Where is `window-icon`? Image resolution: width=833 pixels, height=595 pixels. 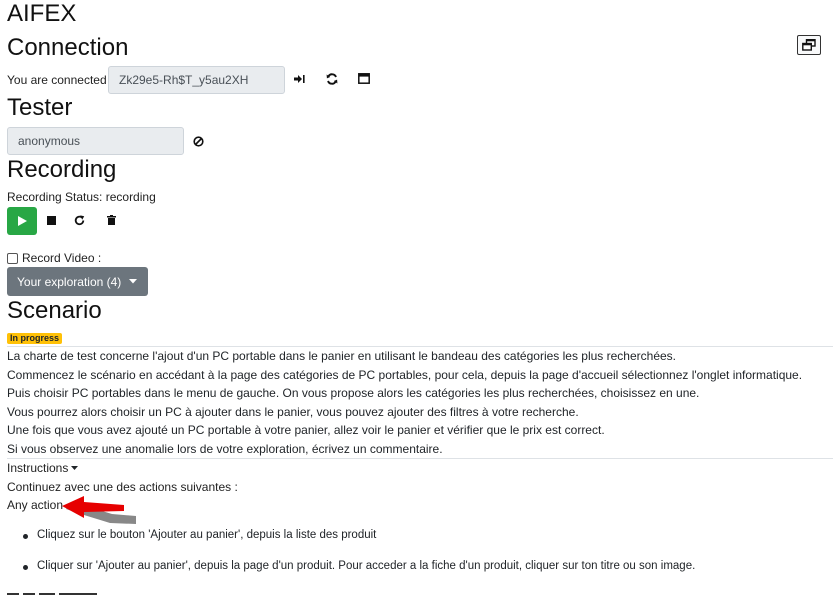
window-icon is located at coordinates (363, 78).